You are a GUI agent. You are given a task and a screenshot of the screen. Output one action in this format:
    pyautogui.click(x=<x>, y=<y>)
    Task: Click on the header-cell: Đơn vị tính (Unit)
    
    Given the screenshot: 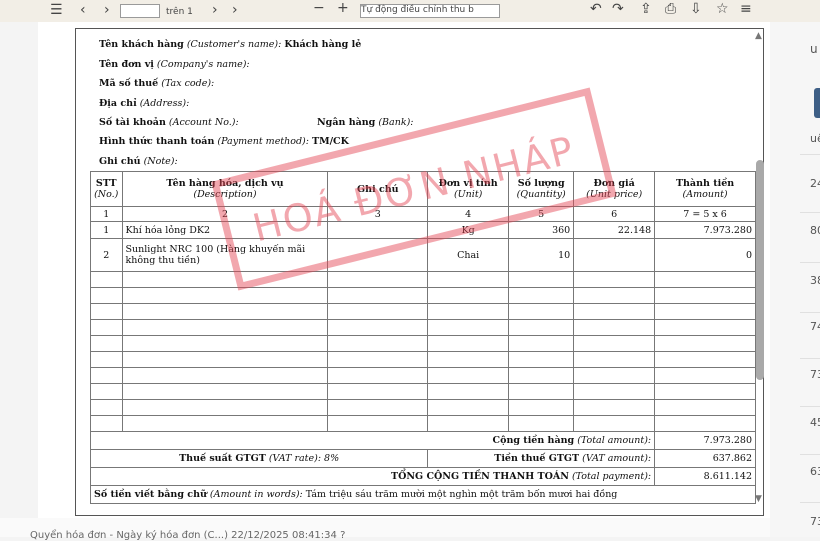 What is the action you would take?
    pyautogui.click(x=468, y=189)
    